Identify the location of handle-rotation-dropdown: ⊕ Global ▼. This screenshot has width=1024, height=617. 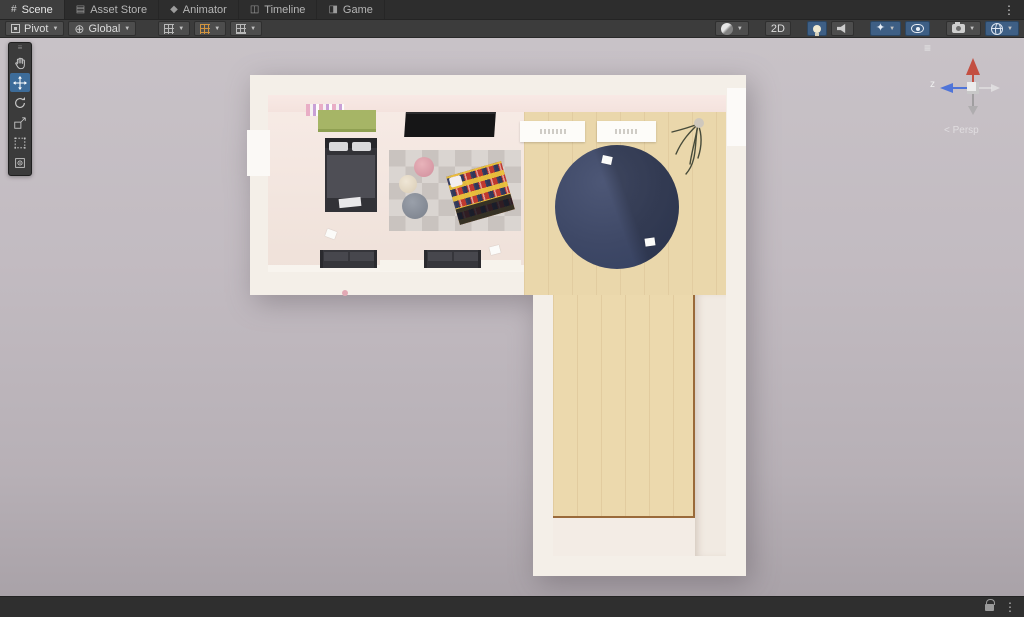
(102, 28).